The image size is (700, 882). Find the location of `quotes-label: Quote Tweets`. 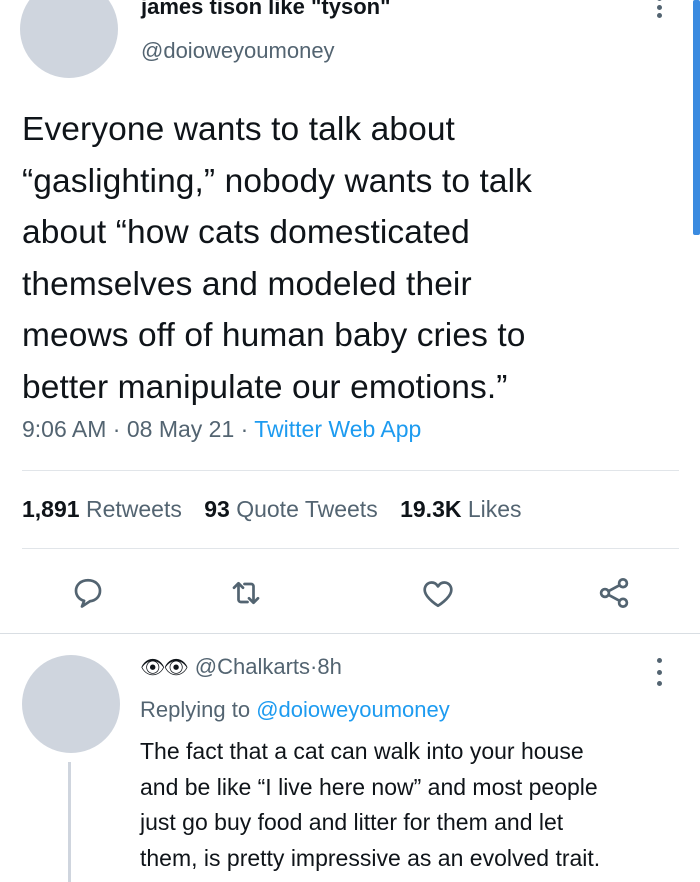

quotes-label: Quote Tweets is located at coordinates (307, 509).